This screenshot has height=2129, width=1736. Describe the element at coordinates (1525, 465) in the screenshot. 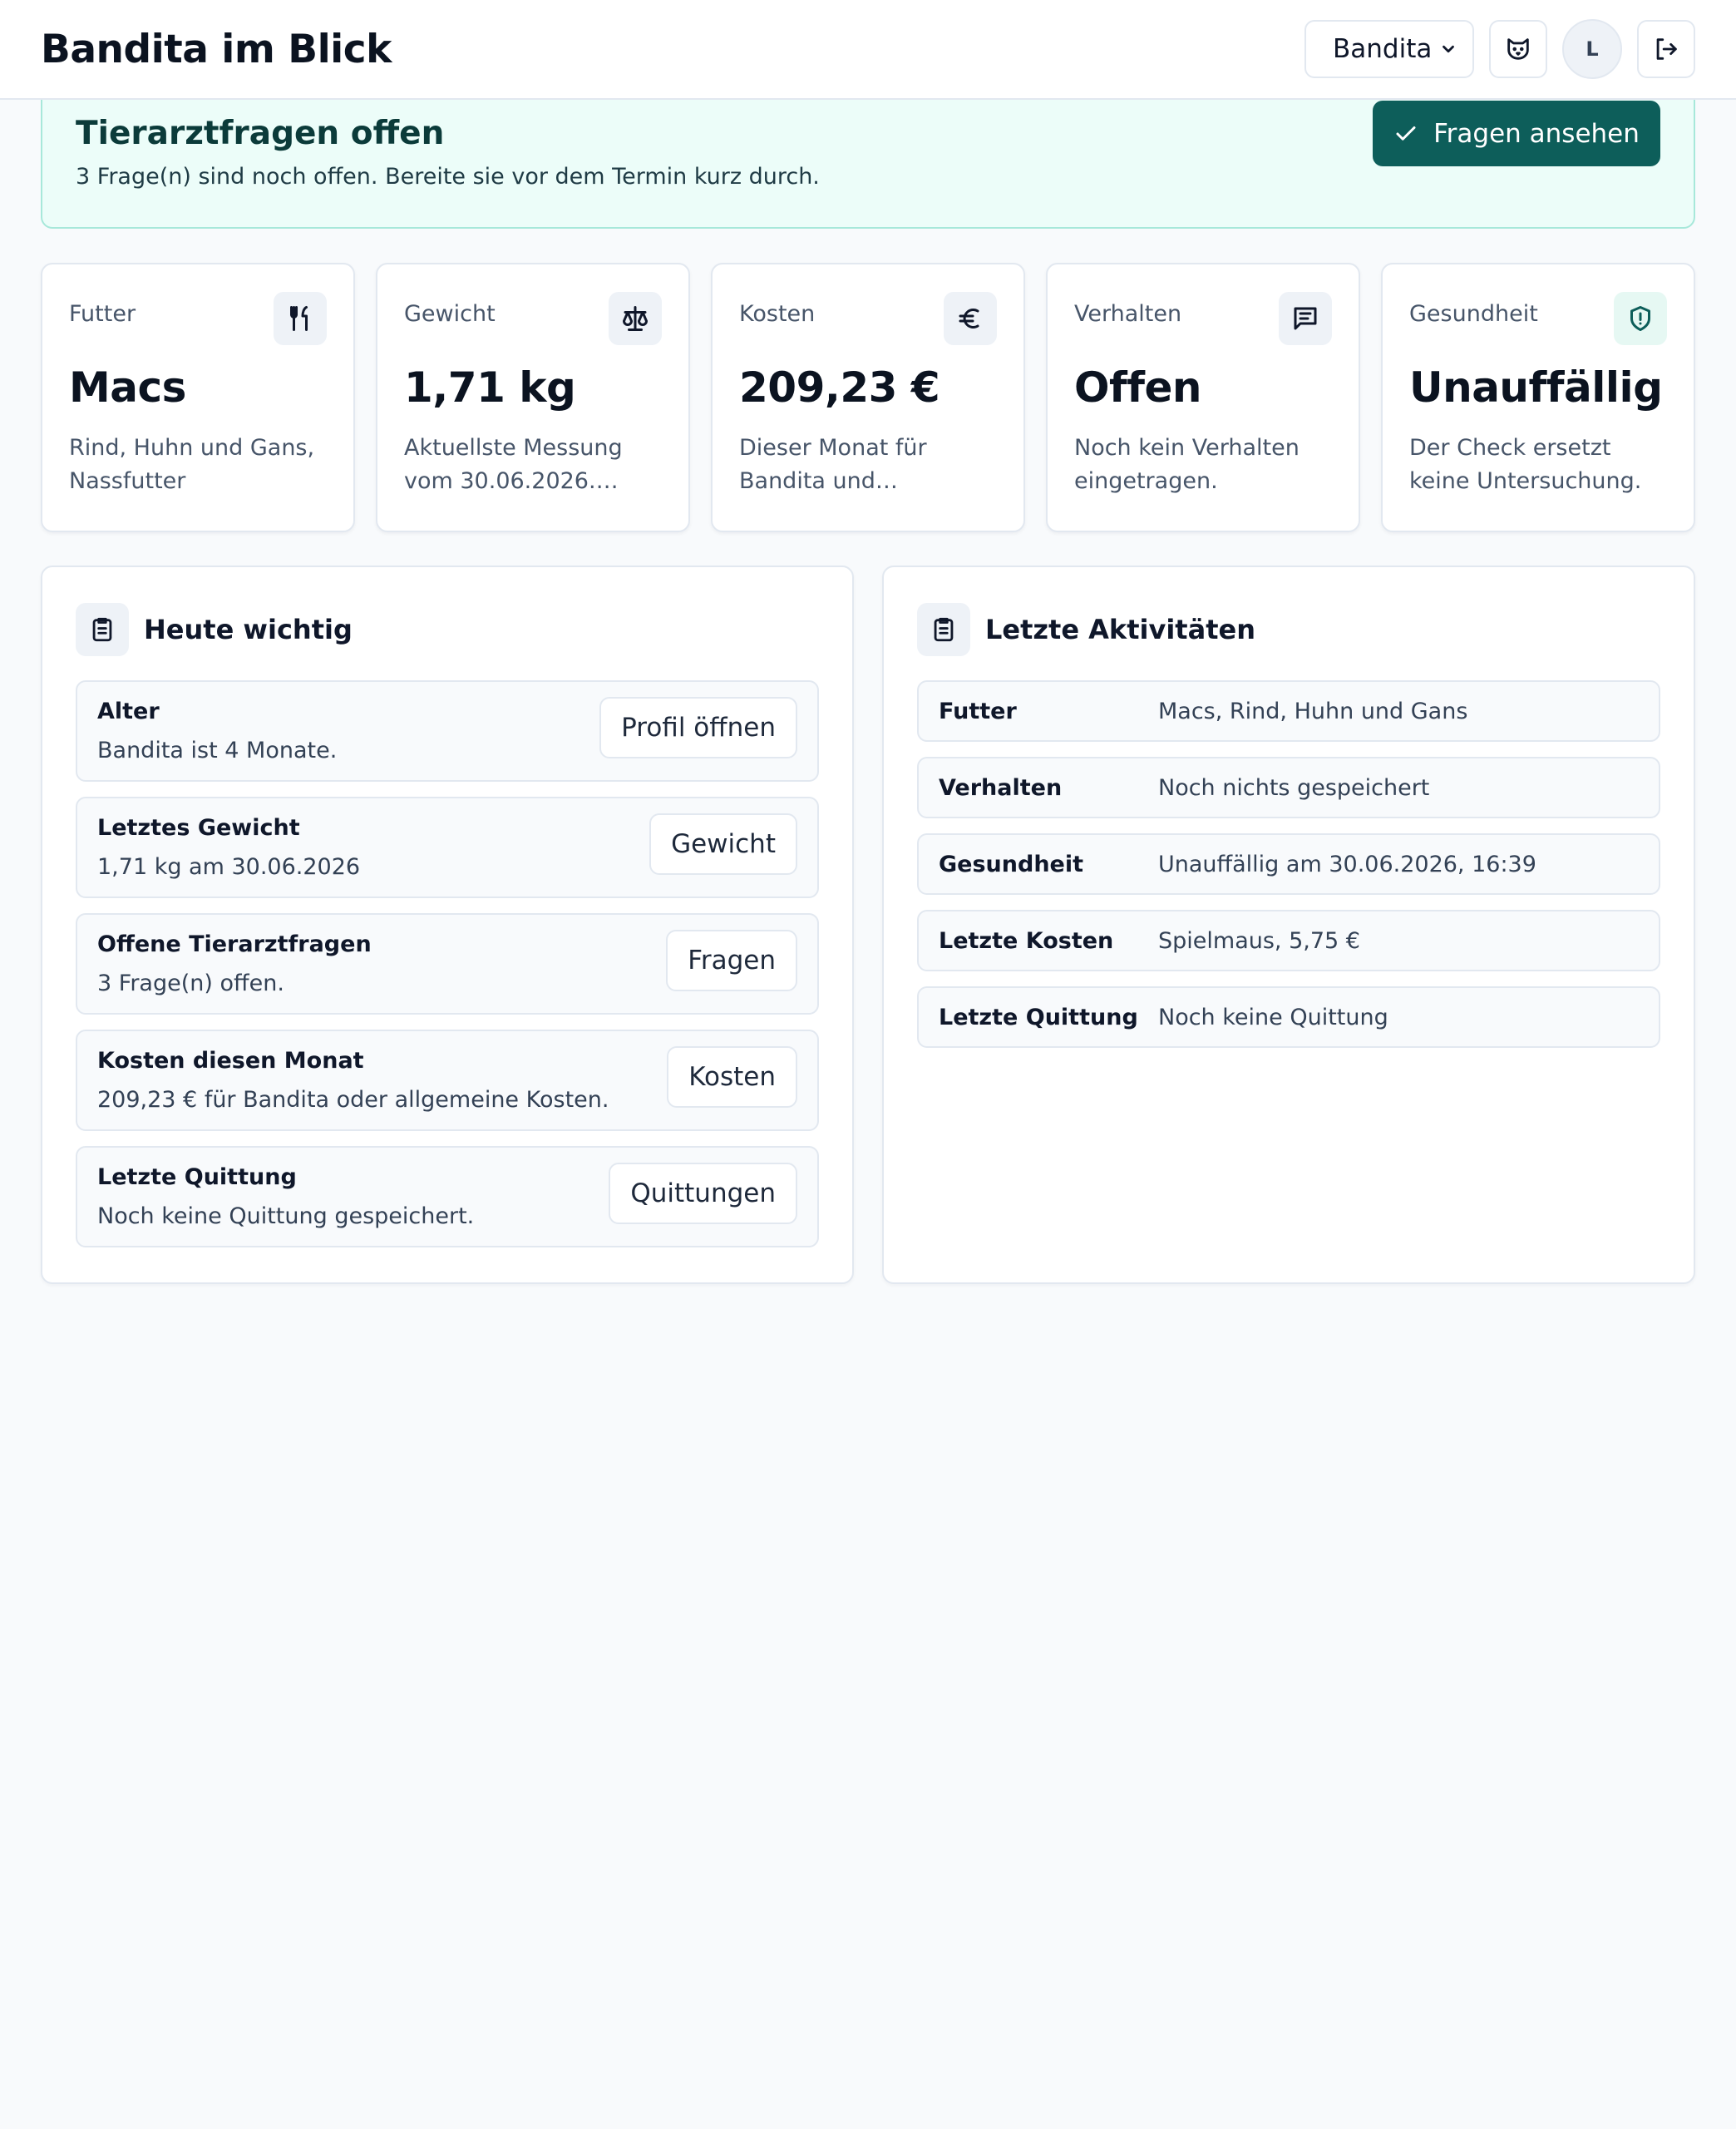

I see `stat-description: Der Check ersetzt keine Untersuchung.` at that location.